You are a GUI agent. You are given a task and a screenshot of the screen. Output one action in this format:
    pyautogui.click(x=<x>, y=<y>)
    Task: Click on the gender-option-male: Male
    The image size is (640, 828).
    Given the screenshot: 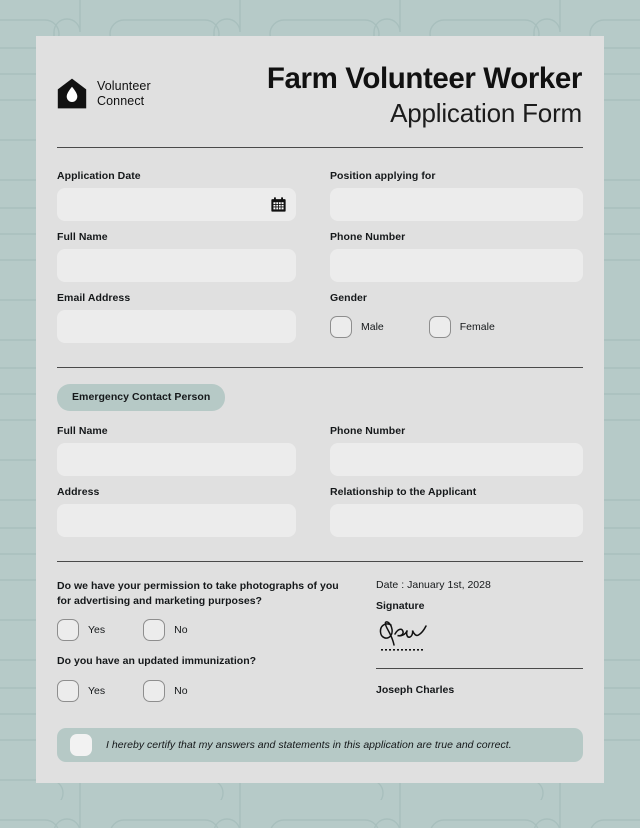 What is the action you would take?
    pyautogui.click(x=357, y=326)
    